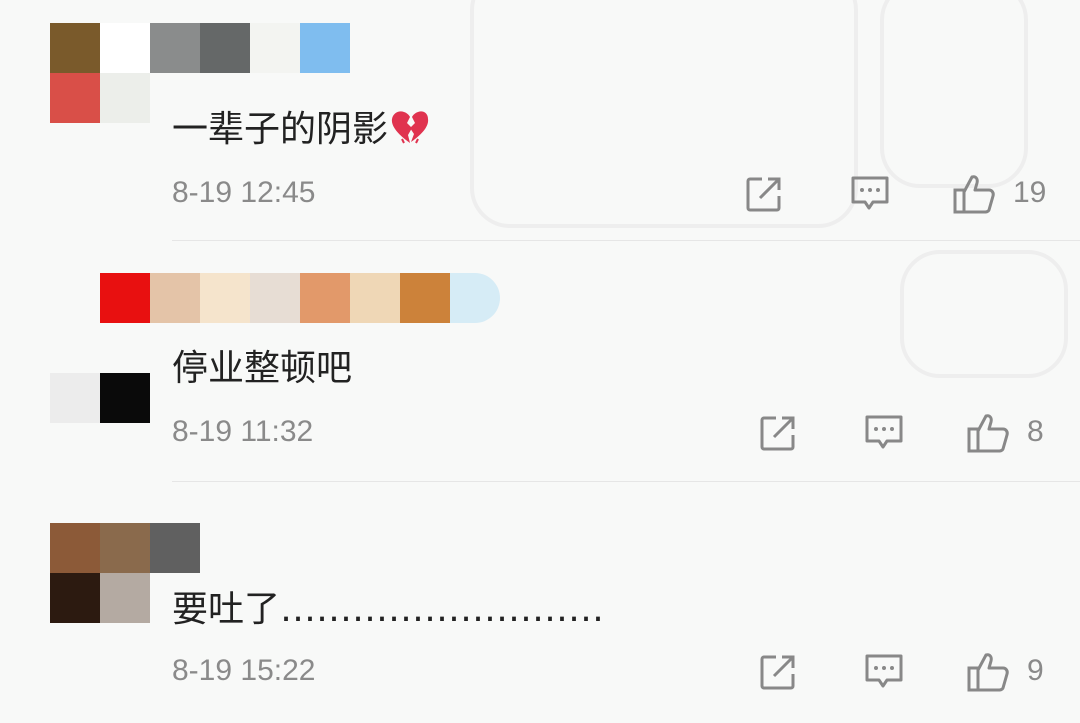  I want to click on comment-timestamp: 8-19 15:22, so click(244, 670).